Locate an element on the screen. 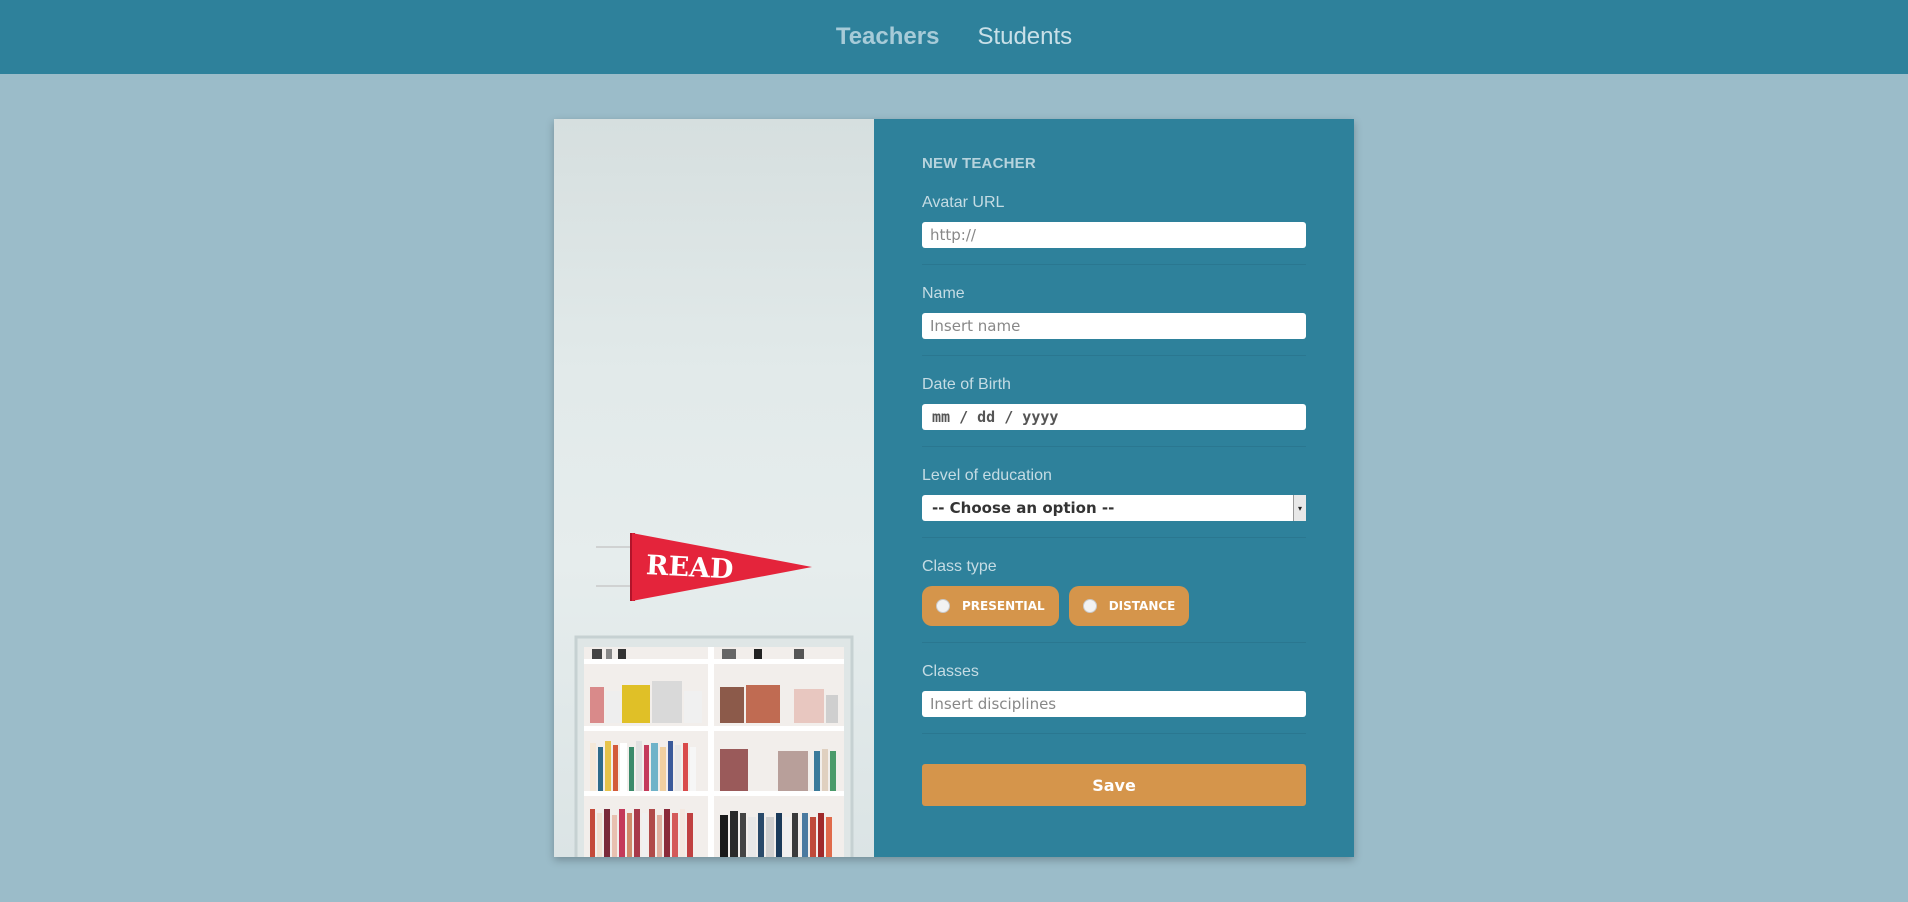 The width and height of the screenshot is (1908, 902). avatar-url-field-group: Avatar URL is located at coordinates (1114, 229).